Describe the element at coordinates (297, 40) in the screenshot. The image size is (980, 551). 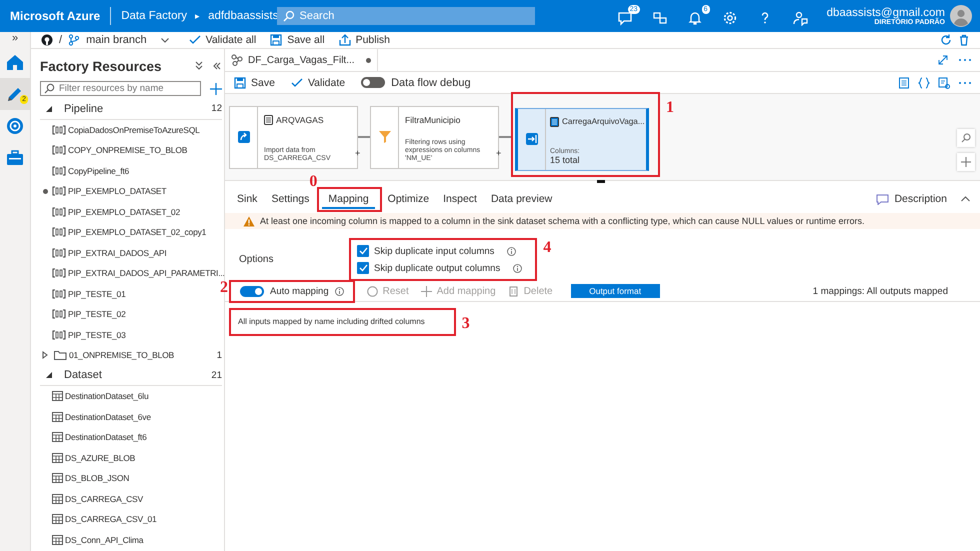
I see `toolbar-button: Save all` at that location.